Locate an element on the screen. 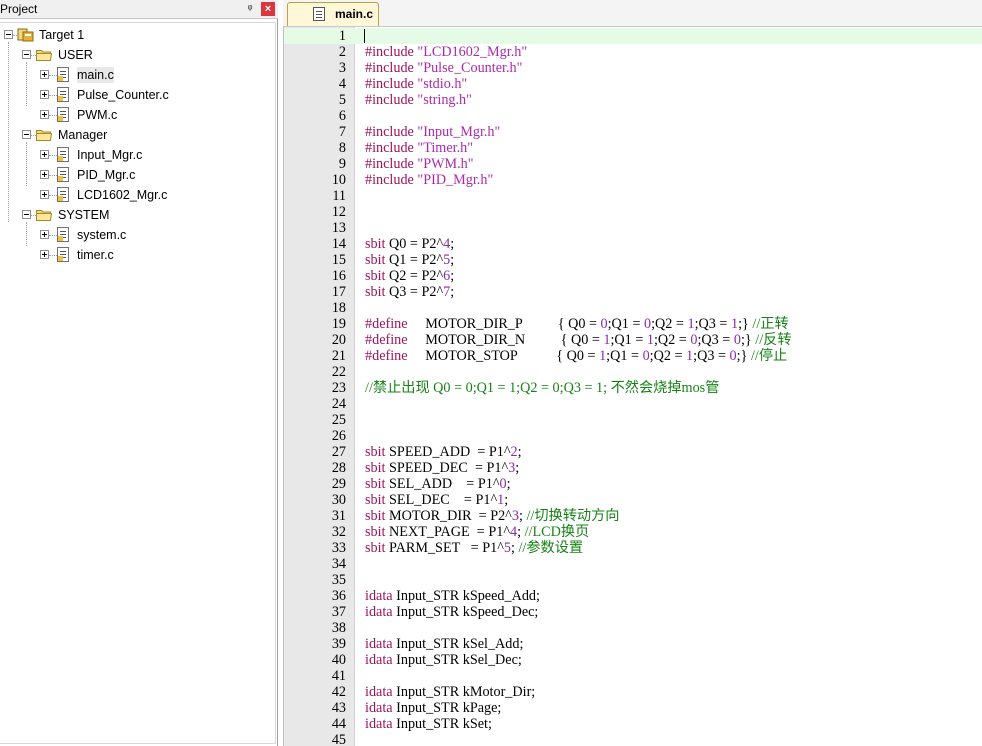 The width and height of the screenshot is (982, 746). tree-item-group: SYSTEM is located at coordinates (138, 215).